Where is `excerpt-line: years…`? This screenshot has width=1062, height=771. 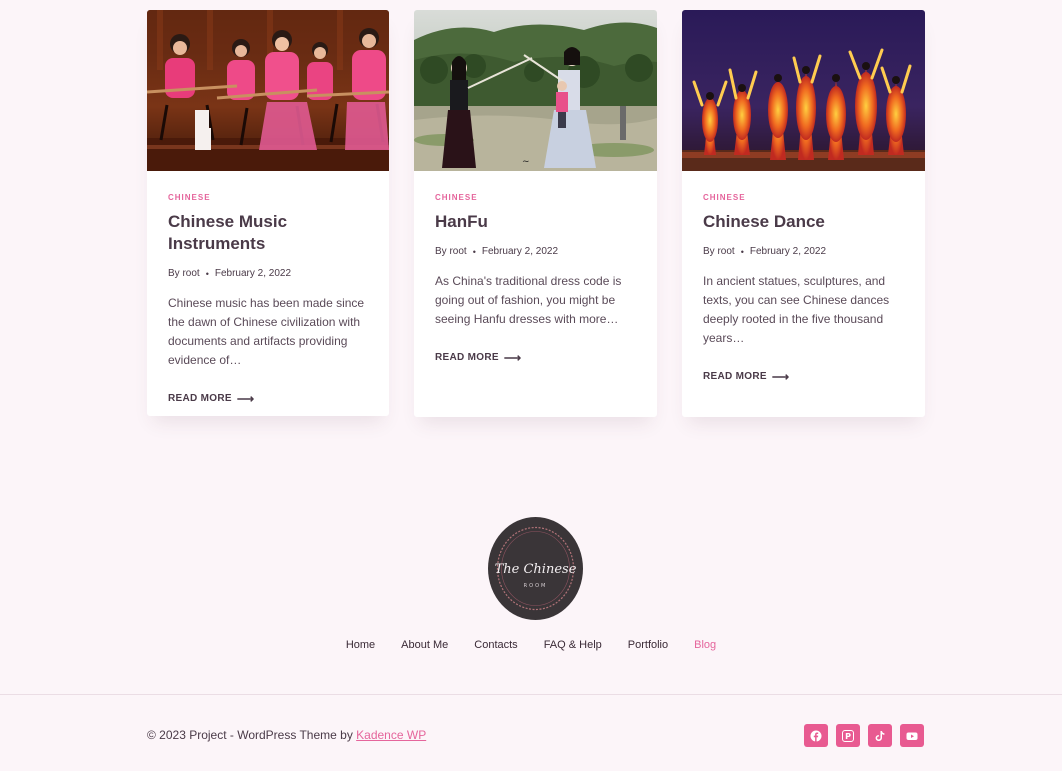
excerpt-line: years… is located at coordinates (724, 338).